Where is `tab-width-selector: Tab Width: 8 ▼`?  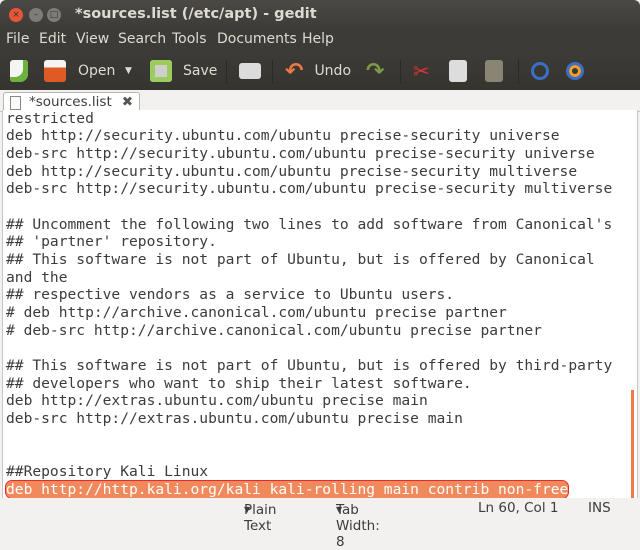 tab-width-selector: Tab Width: 8 ▼ is located at coordinates (358, 525).